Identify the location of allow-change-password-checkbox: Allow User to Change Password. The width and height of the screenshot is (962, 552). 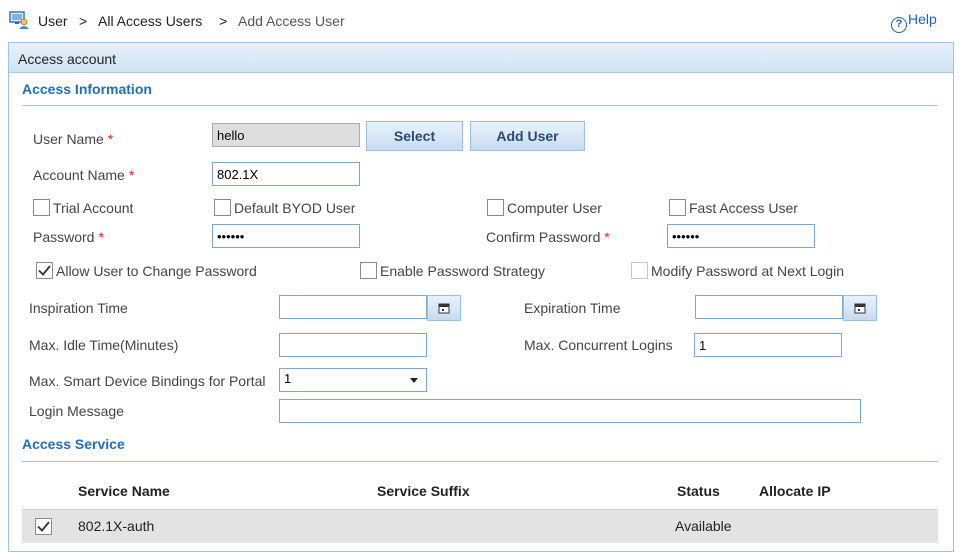
(146, 270).